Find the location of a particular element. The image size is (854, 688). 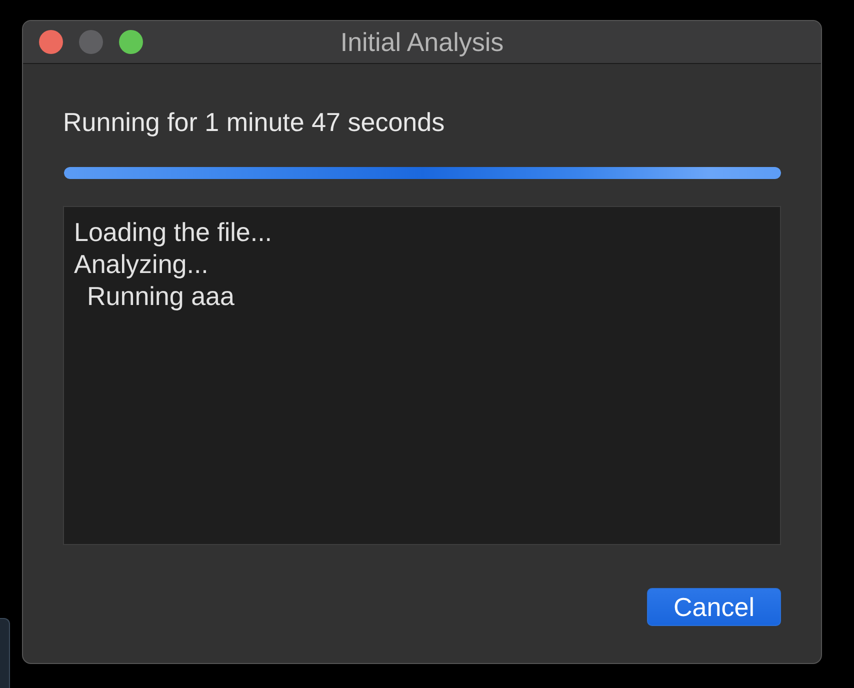

background-window-panel is located at coordinates (5, 653).